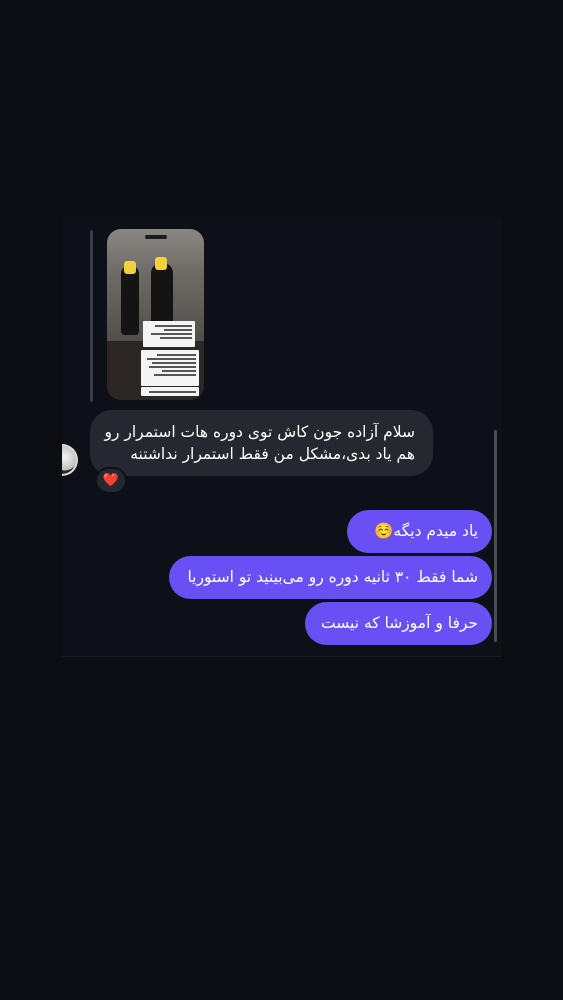 The image size is (563, 1000). Describe the element at coordinates (91, 316) in the screenshot. I see `reply-indicator-line` at that location.